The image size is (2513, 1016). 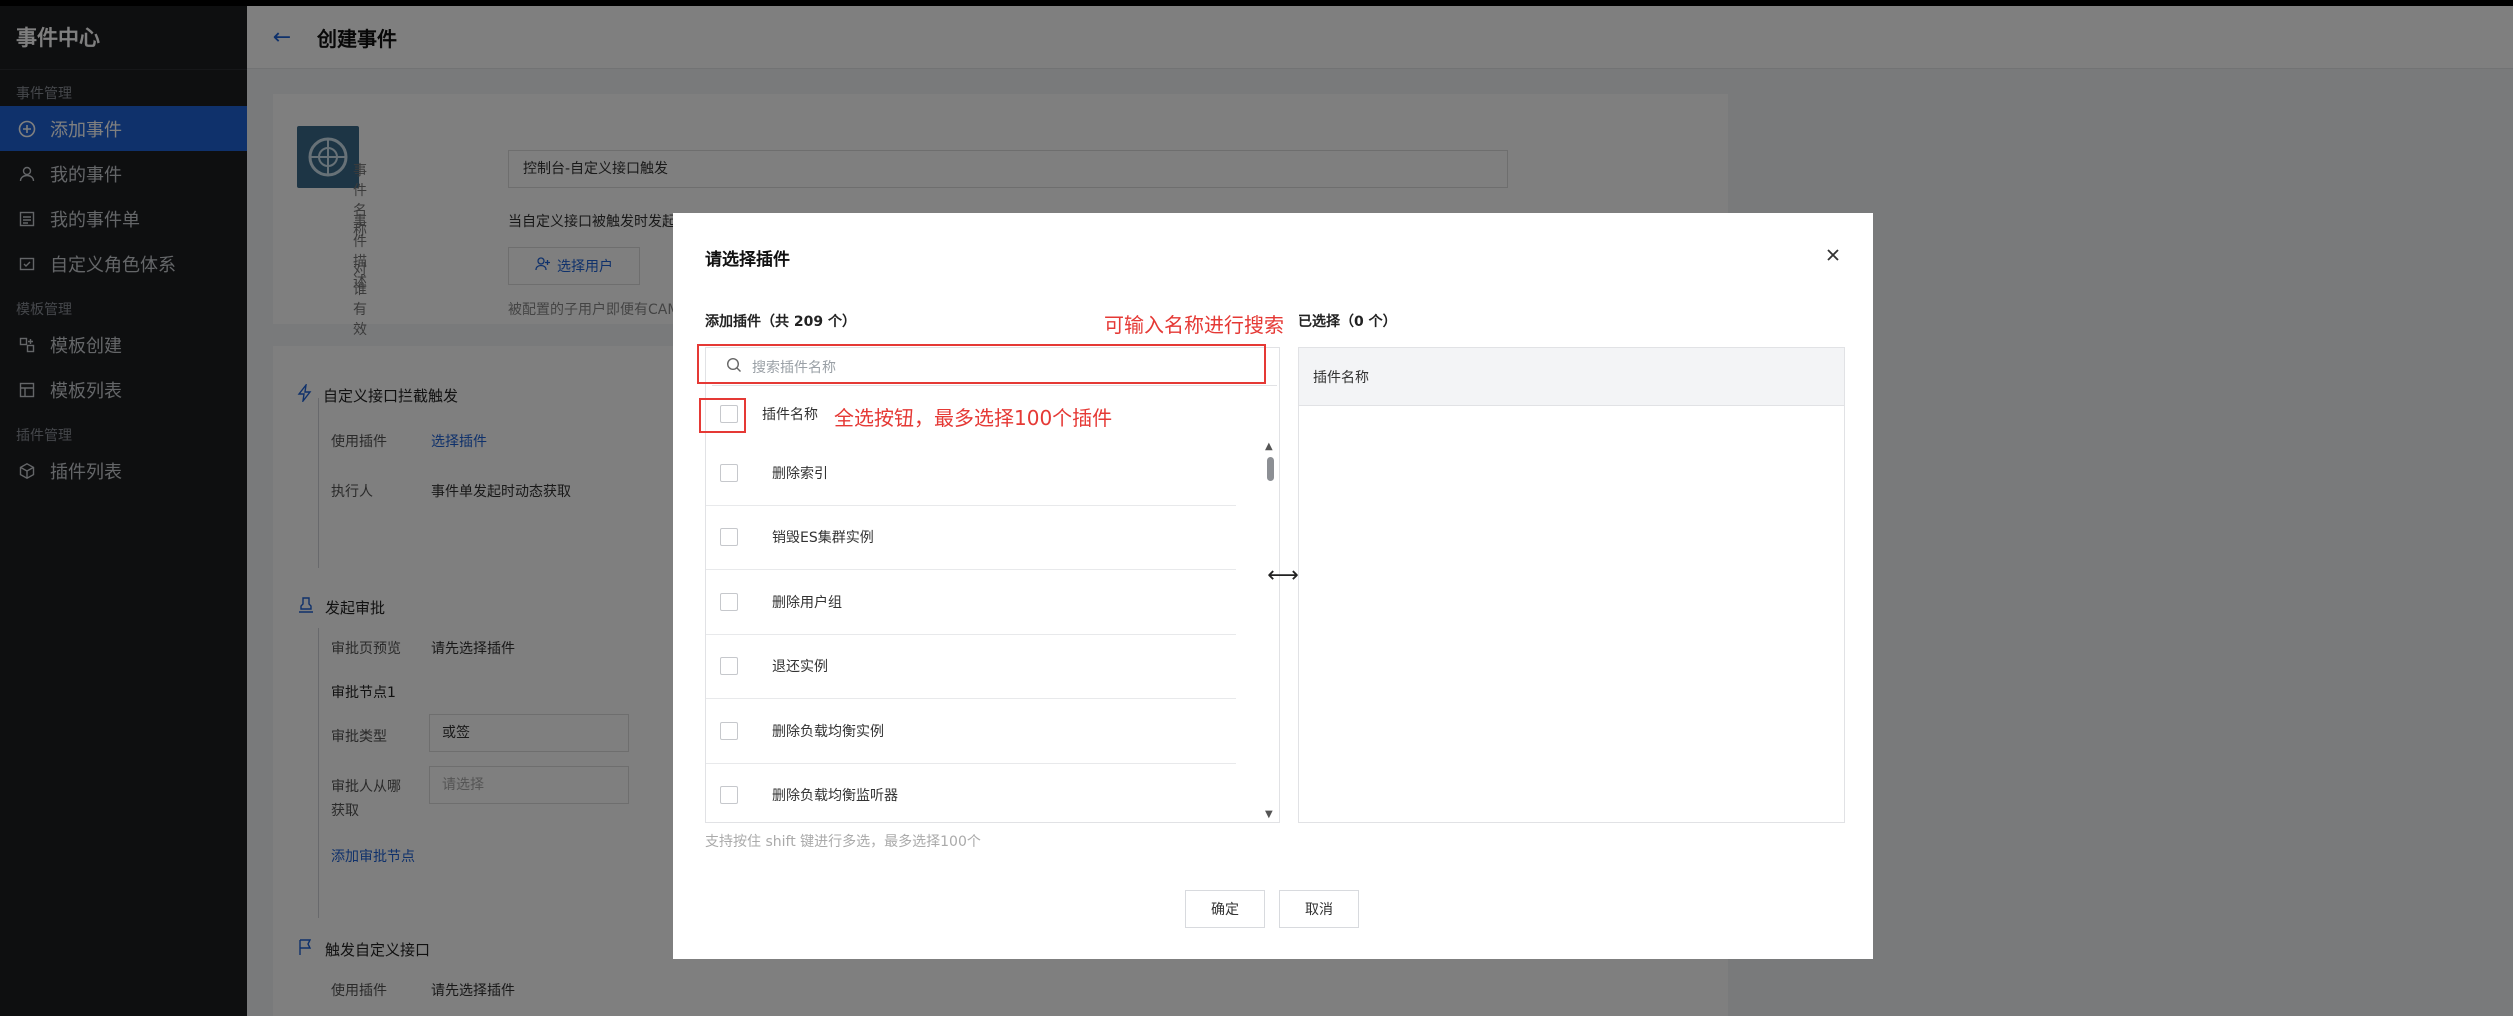 What do you see at coordinates (971, 602) in the screenshot?
I see `list-item: 删除用户组` at bounding box center [971, 602].